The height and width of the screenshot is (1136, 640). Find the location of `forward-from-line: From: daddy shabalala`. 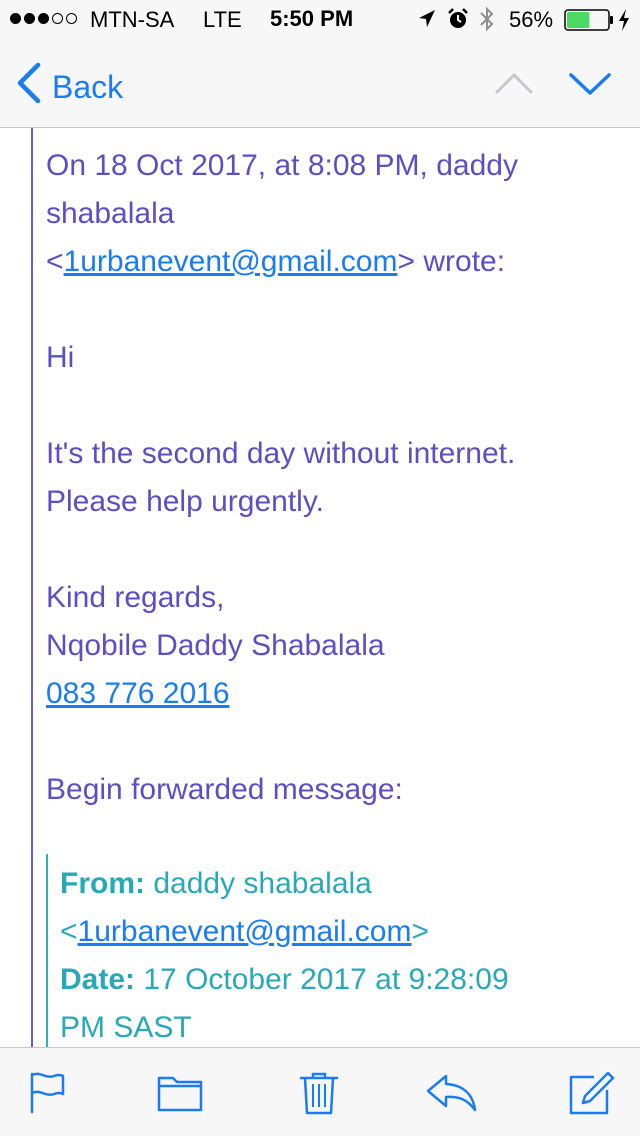

forward-from-line: From: daddy shabalala is located at coordinates (340, 884).